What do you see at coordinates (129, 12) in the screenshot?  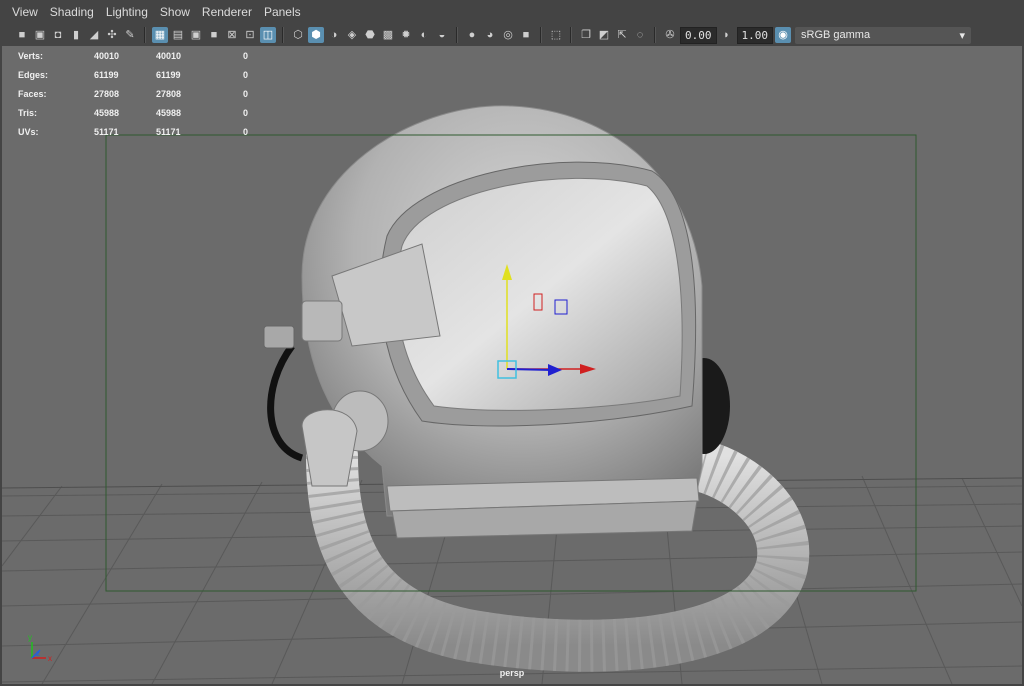 I see `menu-lighting: Lighting` at bounding box center [129, 12].